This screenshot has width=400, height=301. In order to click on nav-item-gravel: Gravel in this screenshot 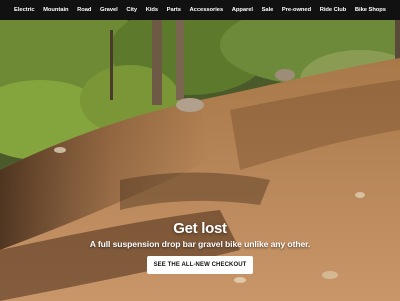, I will do `click(109, 10)`.